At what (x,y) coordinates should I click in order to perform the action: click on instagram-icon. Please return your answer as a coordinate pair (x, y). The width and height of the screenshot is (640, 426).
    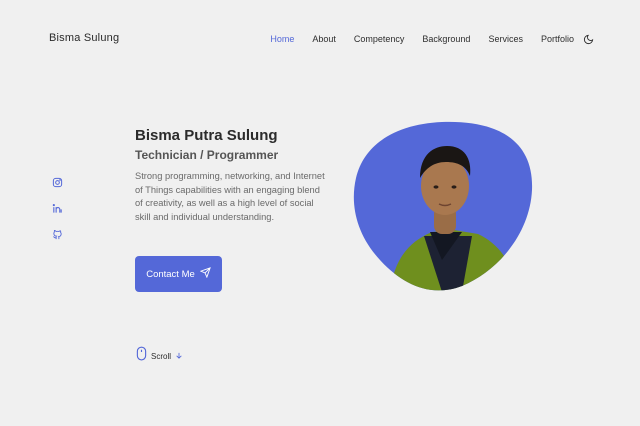
    Looking at the image, I should click on (57, 182).